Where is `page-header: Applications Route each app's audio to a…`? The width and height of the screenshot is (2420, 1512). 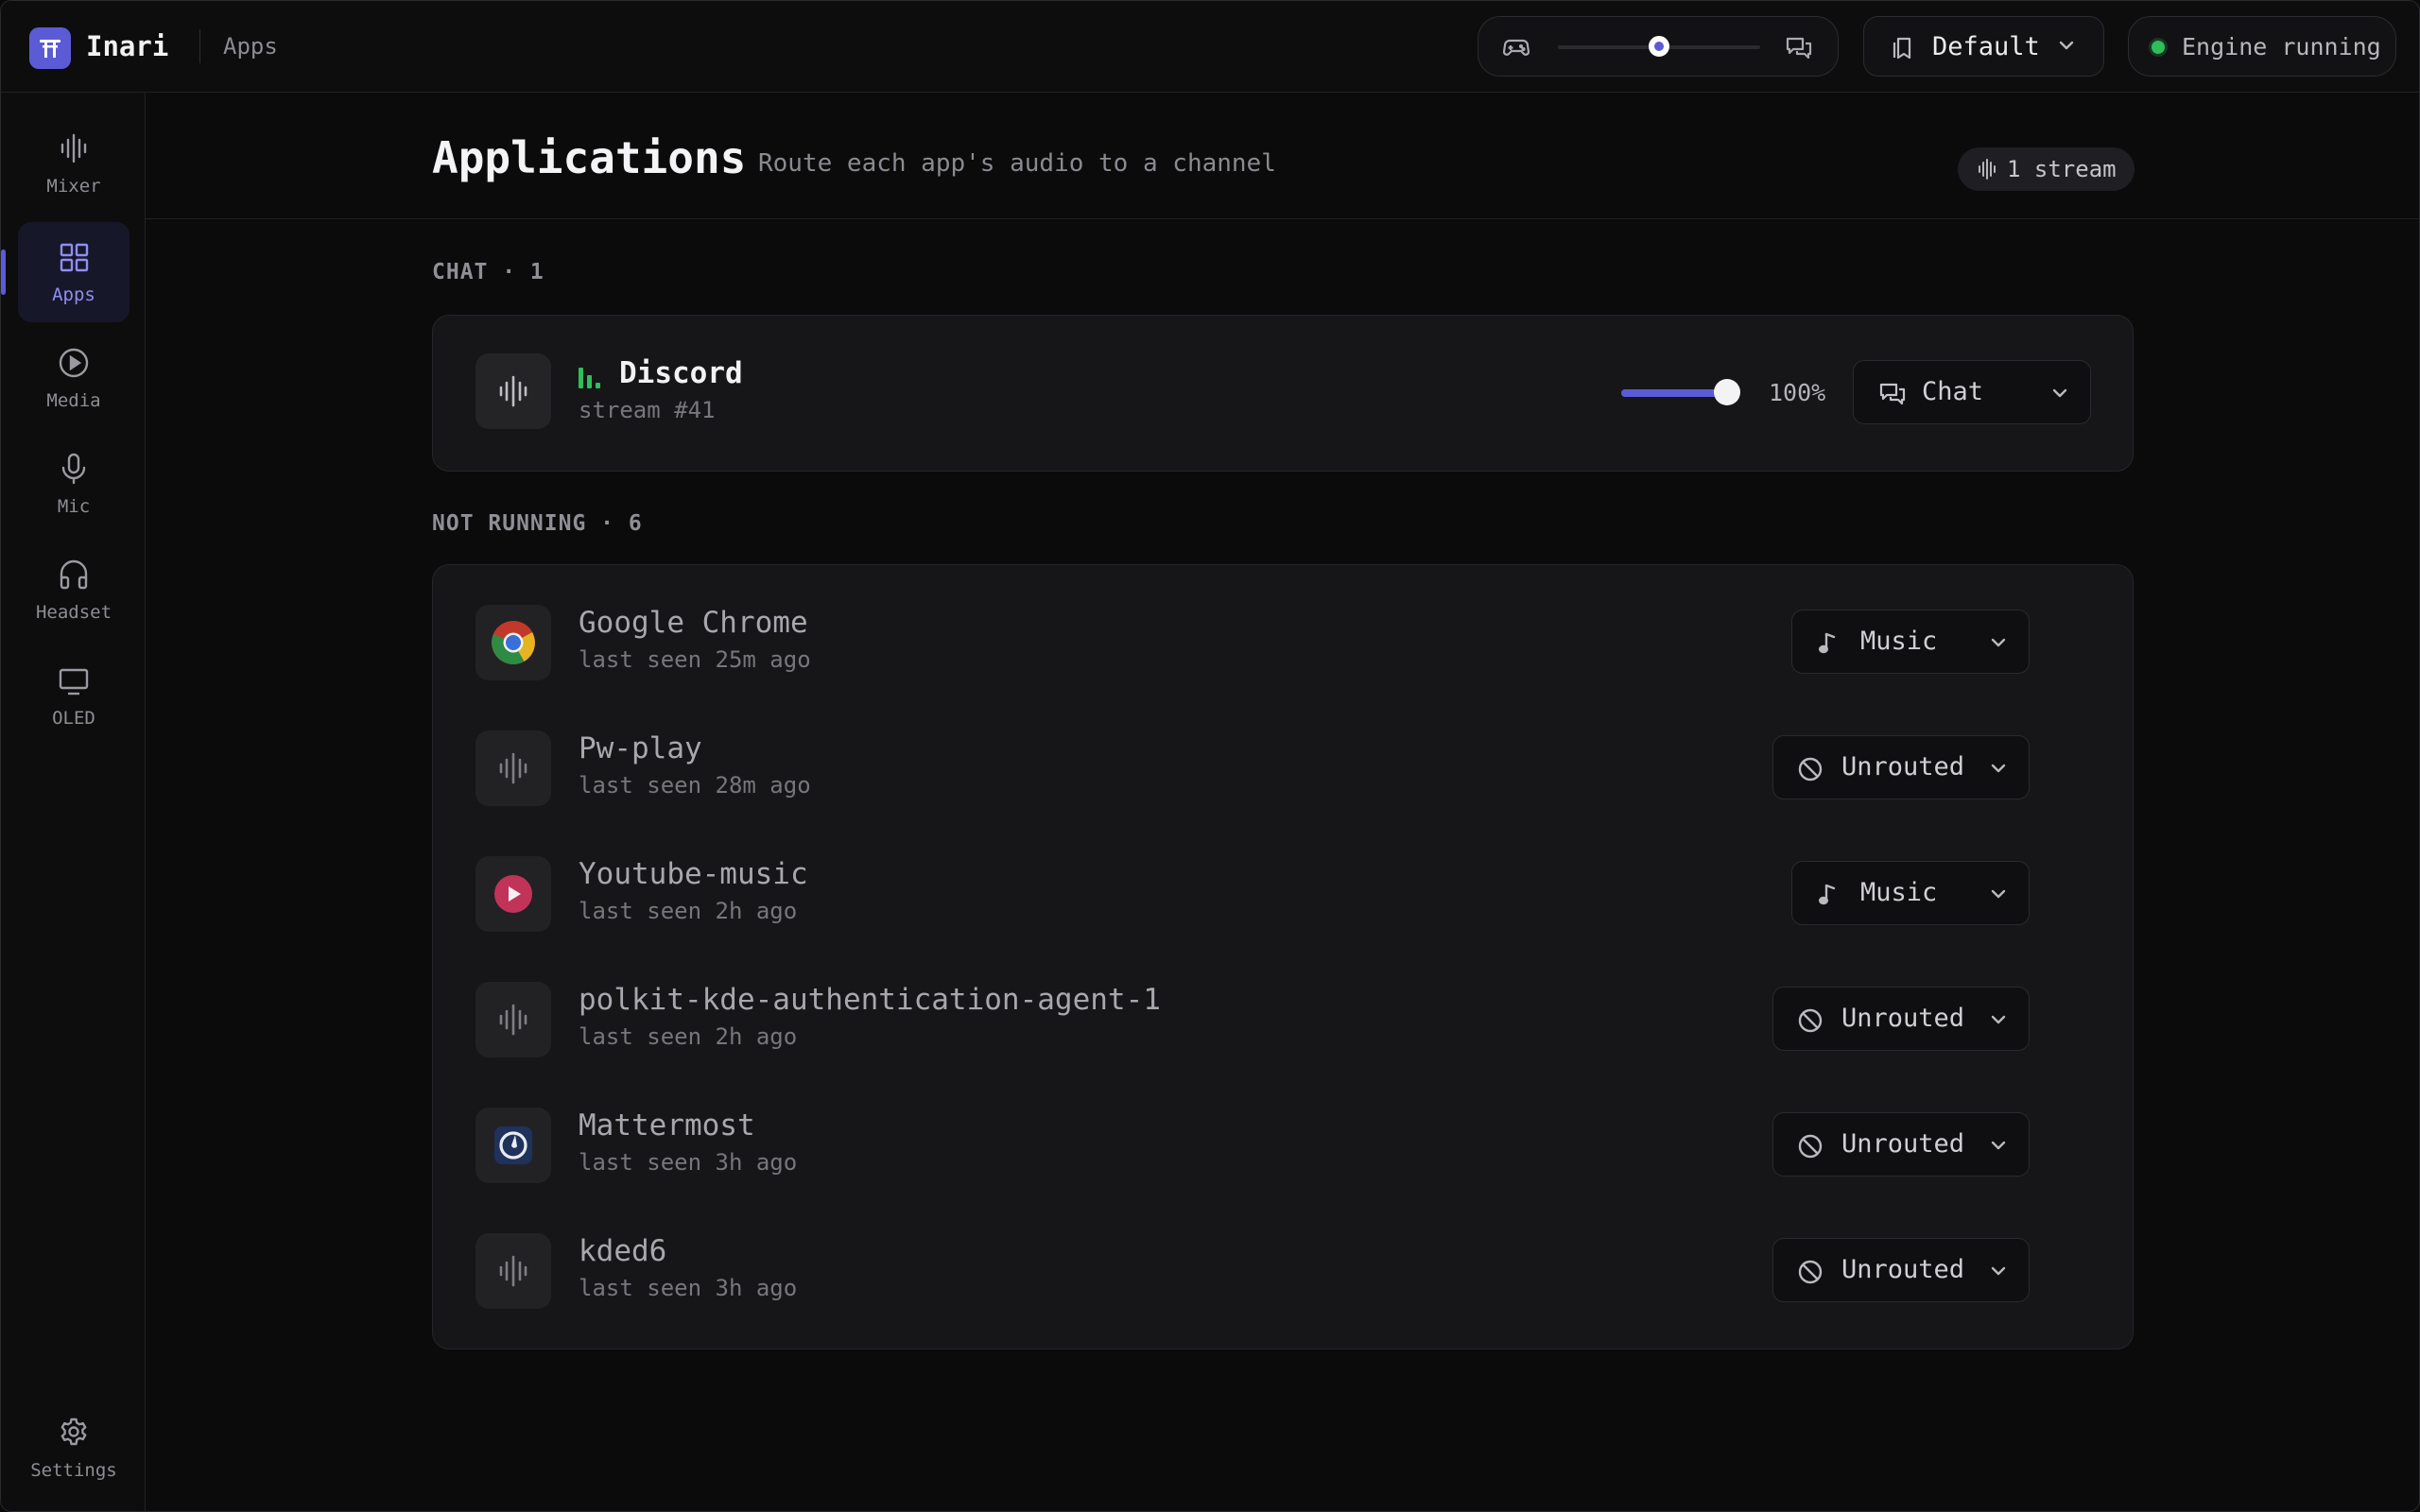
page-header: Applications Route each app's audio to a… is located at coordinates (1282, 156).